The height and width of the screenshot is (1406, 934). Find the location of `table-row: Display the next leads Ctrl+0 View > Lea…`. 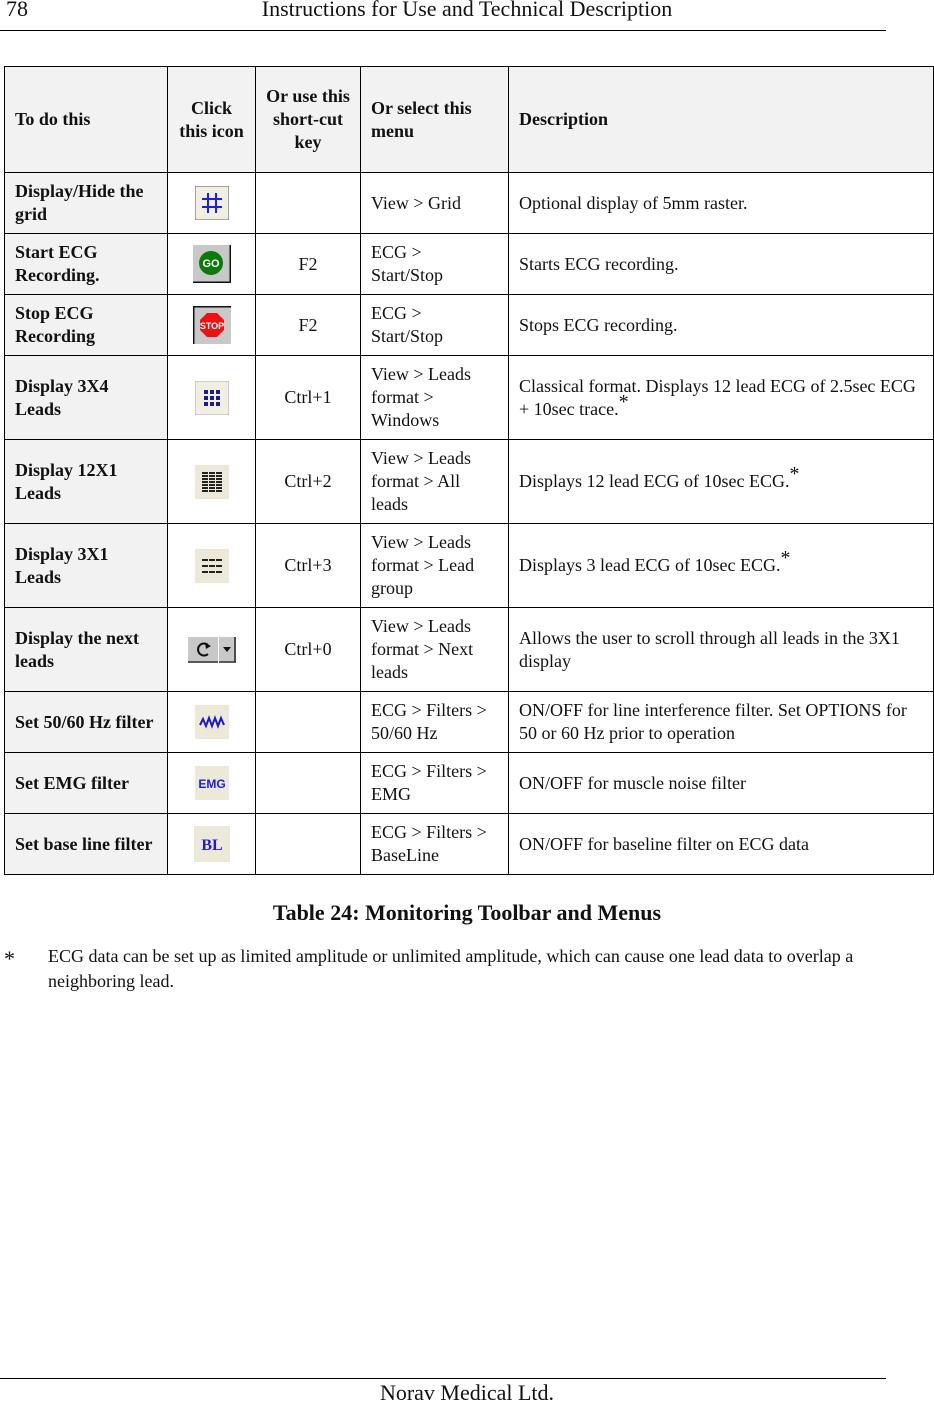

table-row: Display the next leads Ctrl+0 View > Lea… is located at coordinates (469, 649).